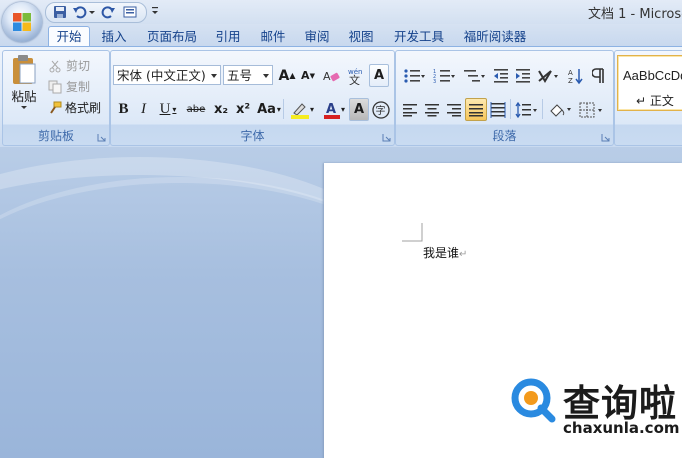 The height and width of the screenshot is (458, 682). Describe the element at coordinates (266, 109) in the screenshot. I see `change-case-label: Aa` at that location.